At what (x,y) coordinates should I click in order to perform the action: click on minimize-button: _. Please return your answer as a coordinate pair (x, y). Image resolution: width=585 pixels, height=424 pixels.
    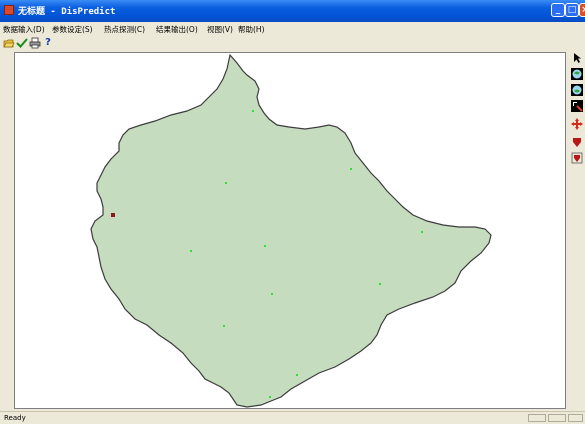
    Looking at the image, I should click on (558, 10).